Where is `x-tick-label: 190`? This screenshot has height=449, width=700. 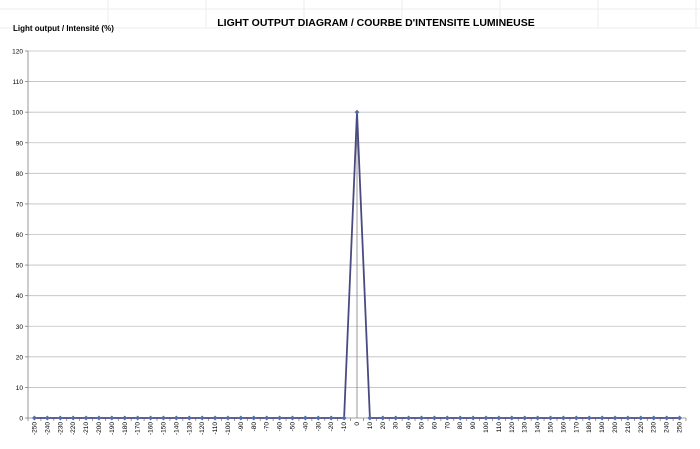
x-tick-label: 190 is located at coordinates (602, 427).